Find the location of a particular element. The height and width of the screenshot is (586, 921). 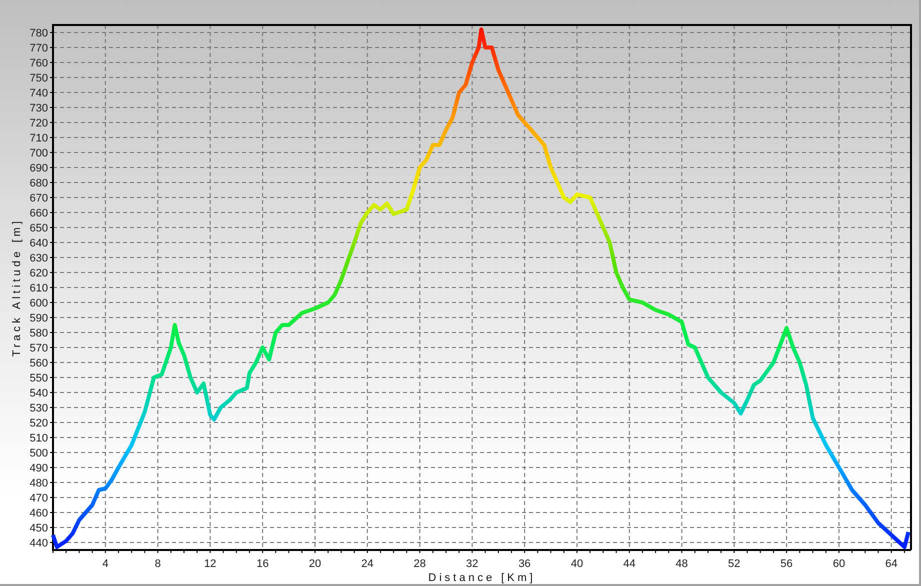

y-tick-label: 490 is located at coordinates (39, 468).